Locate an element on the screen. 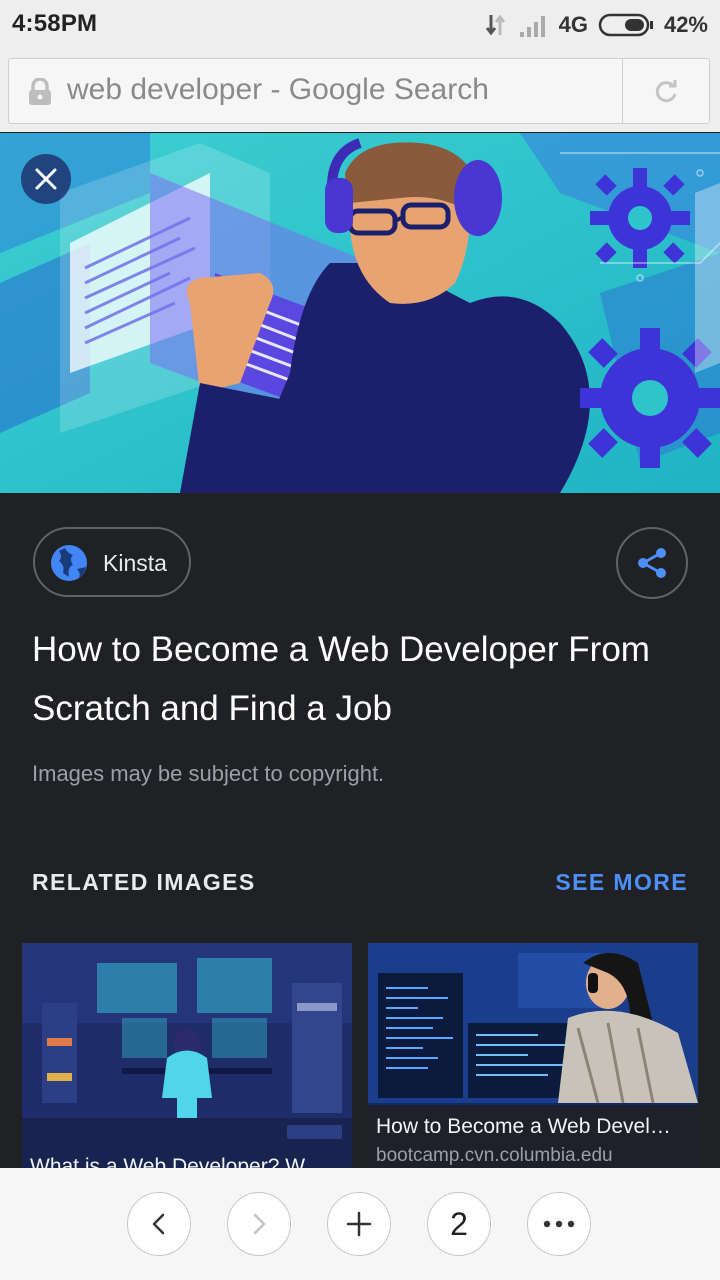 The width and height of the screenshot is (720, 1280). reload-icon is located at coordinates (667, 92).